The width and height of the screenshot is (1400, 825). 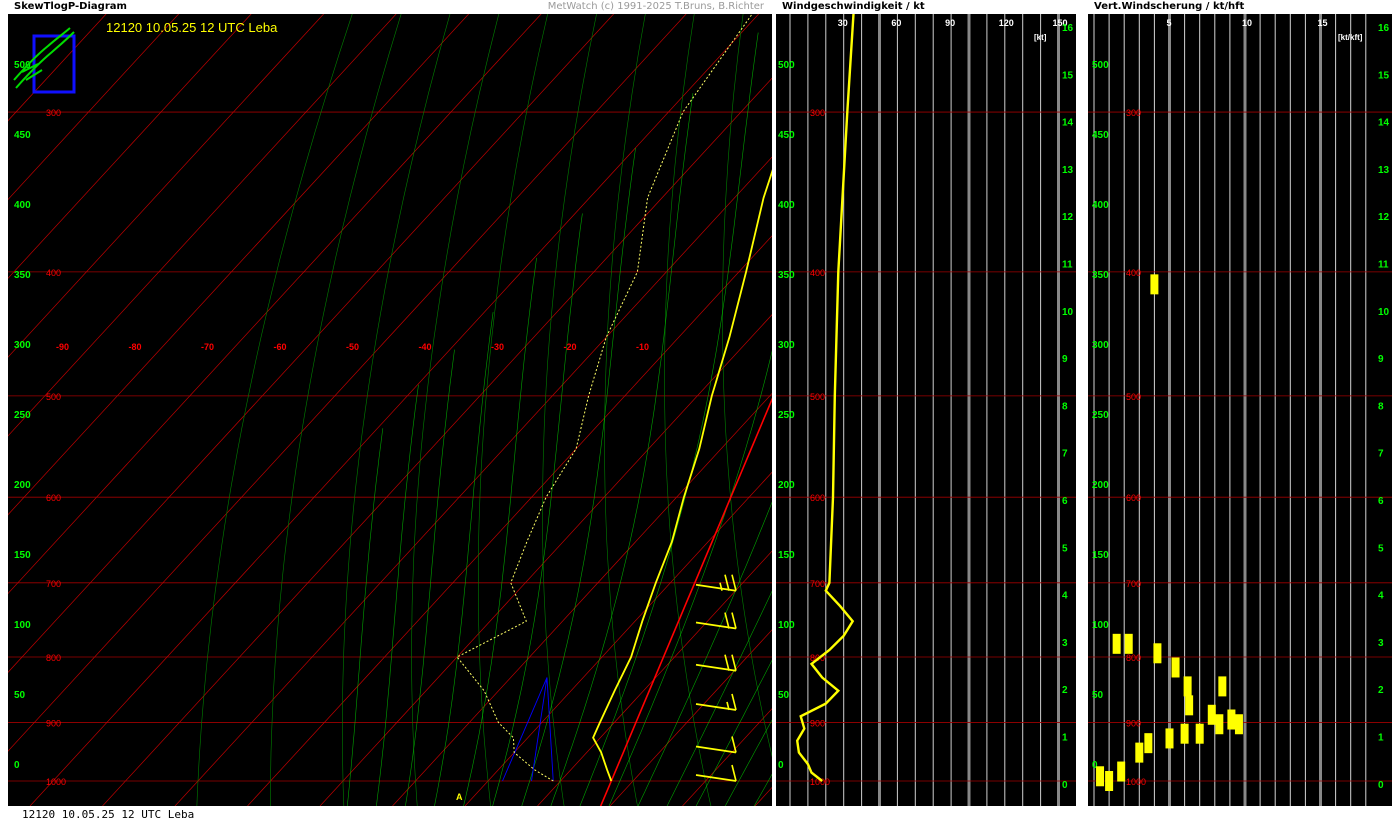 What do you see at coordinates (425, 347) in the screenshot?
I see `isotherm-label: -40` at bounding box center [425, 347].